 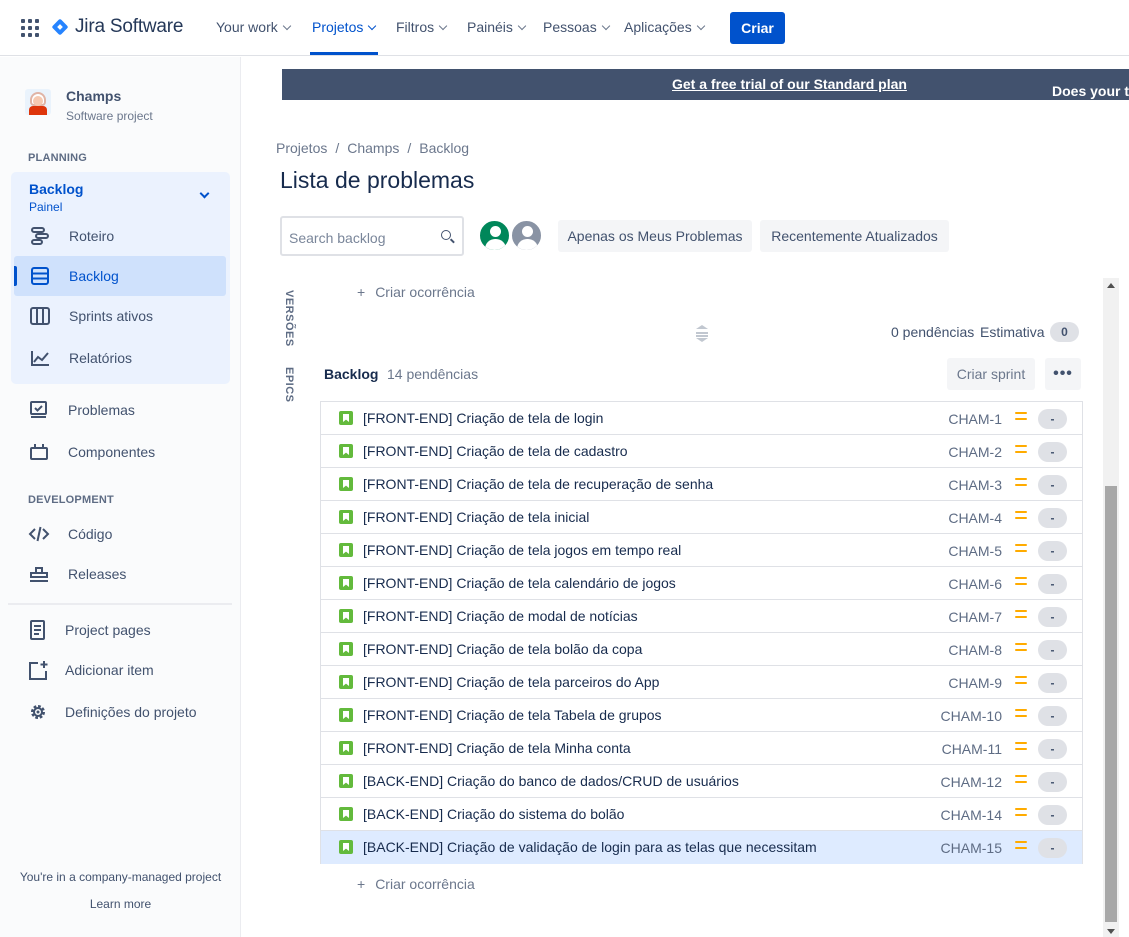 What do you see at coordinates (120, 712) in the screenshot?
I see `sidebar-item-definicoes: Definições do projeto` at bounding box center [120, 712].